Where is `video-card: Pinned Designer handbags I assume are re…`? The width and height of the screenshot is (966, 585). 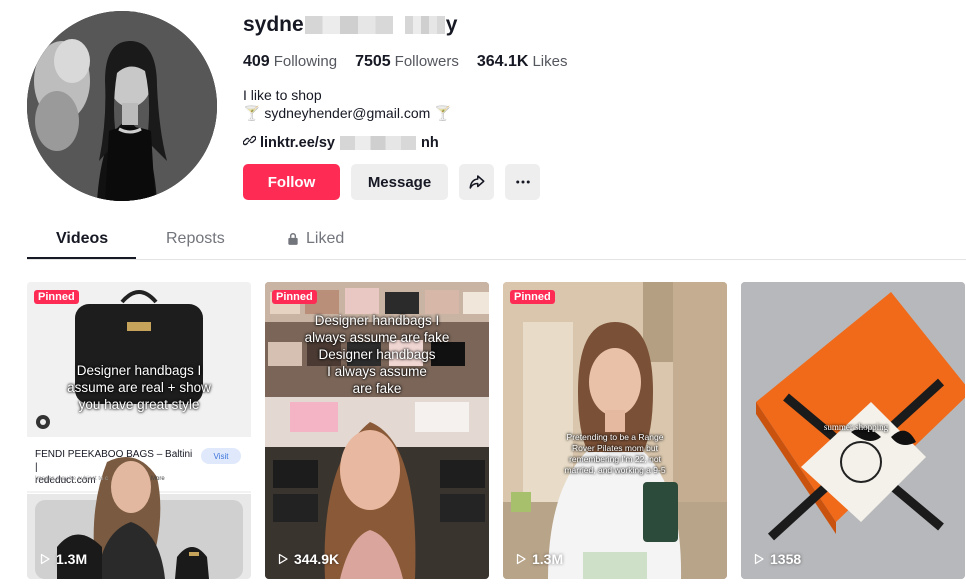 video-card: Pinned Designer handbags I assume are re… is located at coordinates (139, 430).